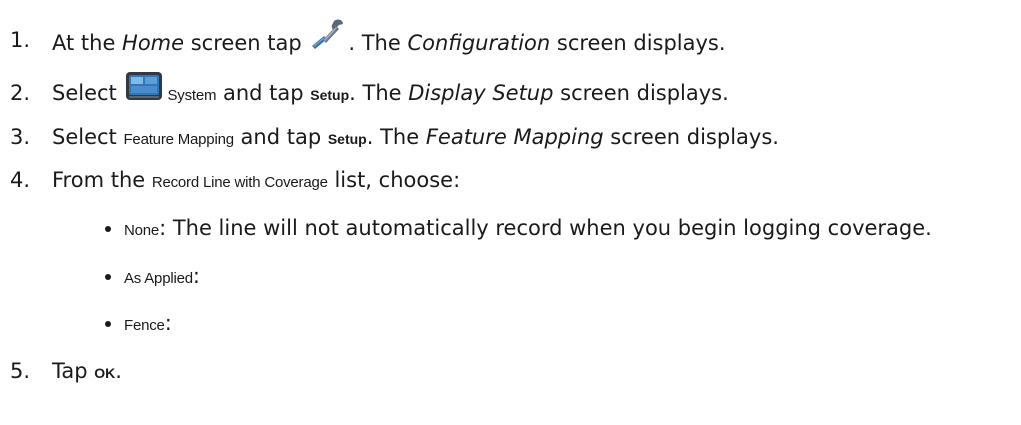 This screenshot has width=1021, height=425. What do you see at coordinates (142, 230) in the screenshot?
I see `option-label: None` at bounding box center [142, 230].